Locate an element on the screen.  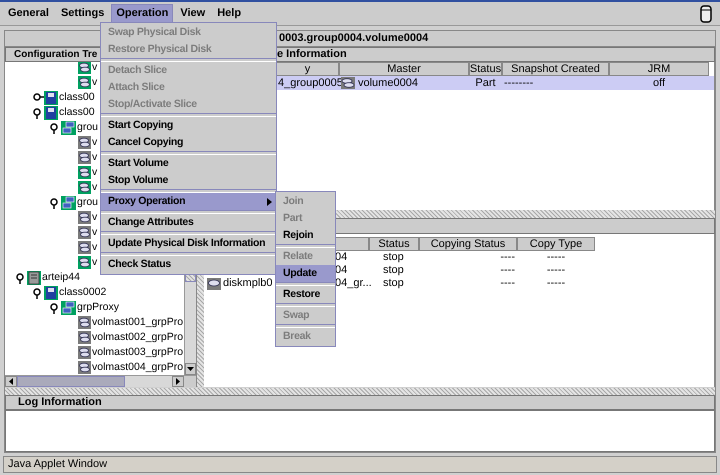
column-header: Snapshot Created is located at coordinates (555, 69).